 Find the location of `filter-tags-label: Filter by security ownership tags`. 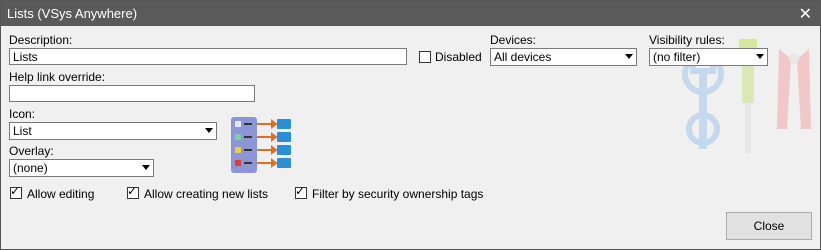

filter-tags-label: Filter by security ownership tags is located at coordinates (398, 194).